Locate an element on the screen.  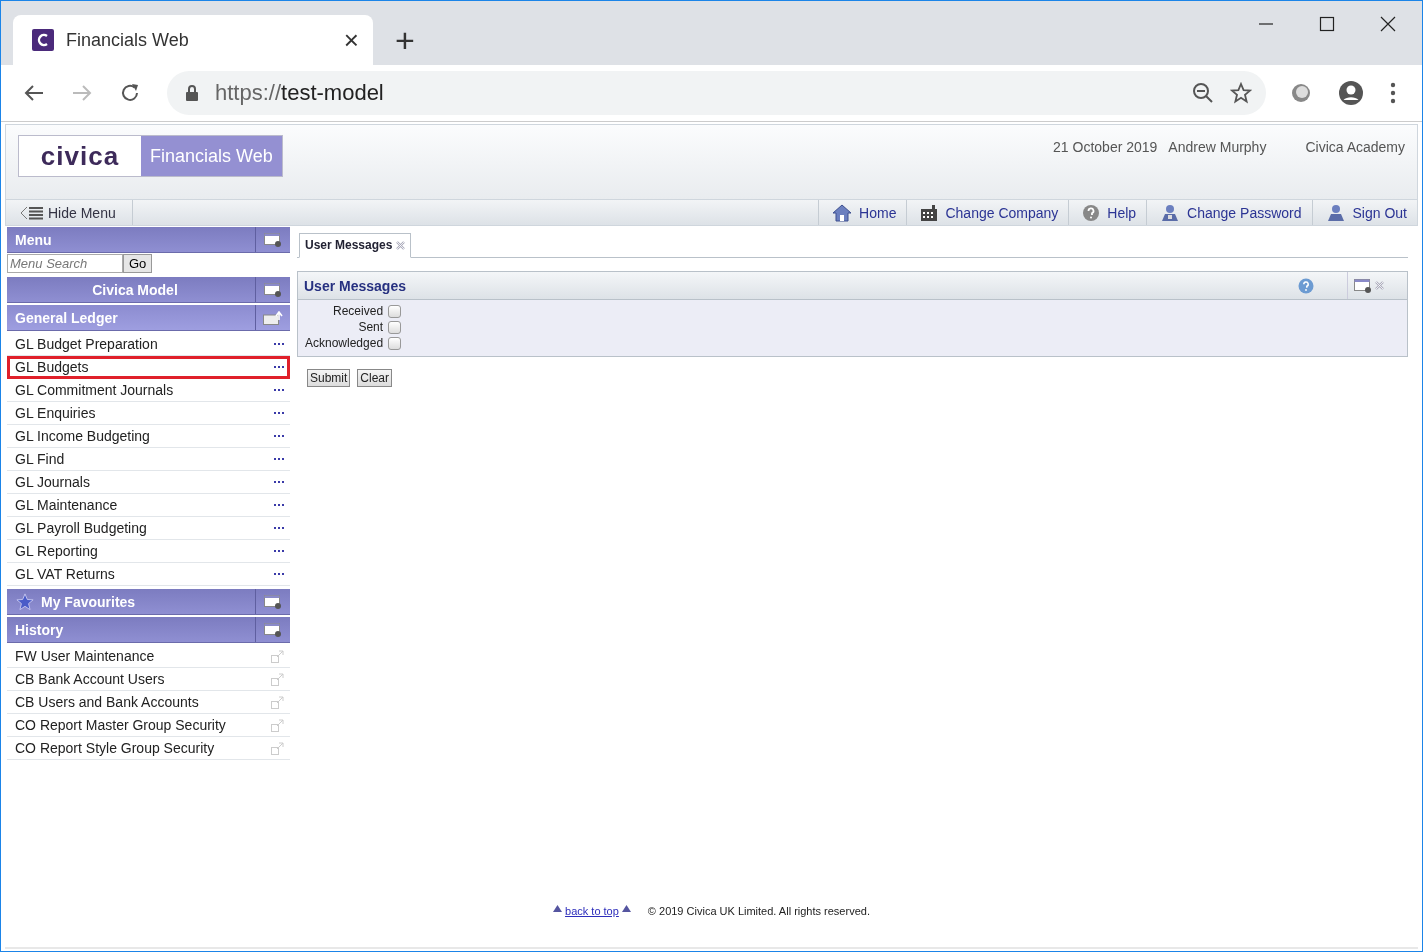
history-item: CO Report Master Group Security is located at coordinates (148, 725).